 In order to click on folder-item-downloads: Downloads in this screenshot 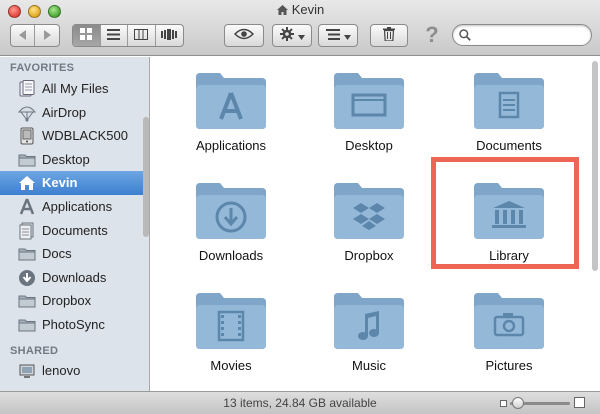, I will do `click(231, 226)`.